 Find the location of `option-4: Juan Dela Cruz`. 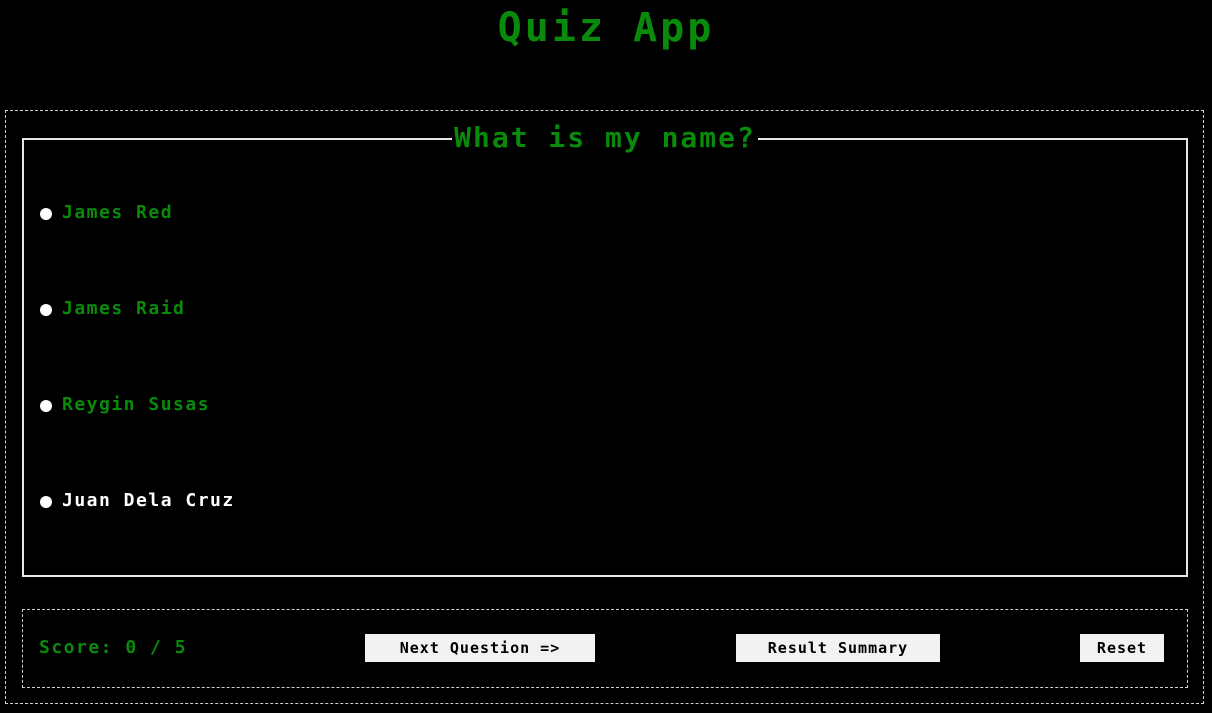

option-4: Juan Dela Cruz is located at coordinates (137, 500).